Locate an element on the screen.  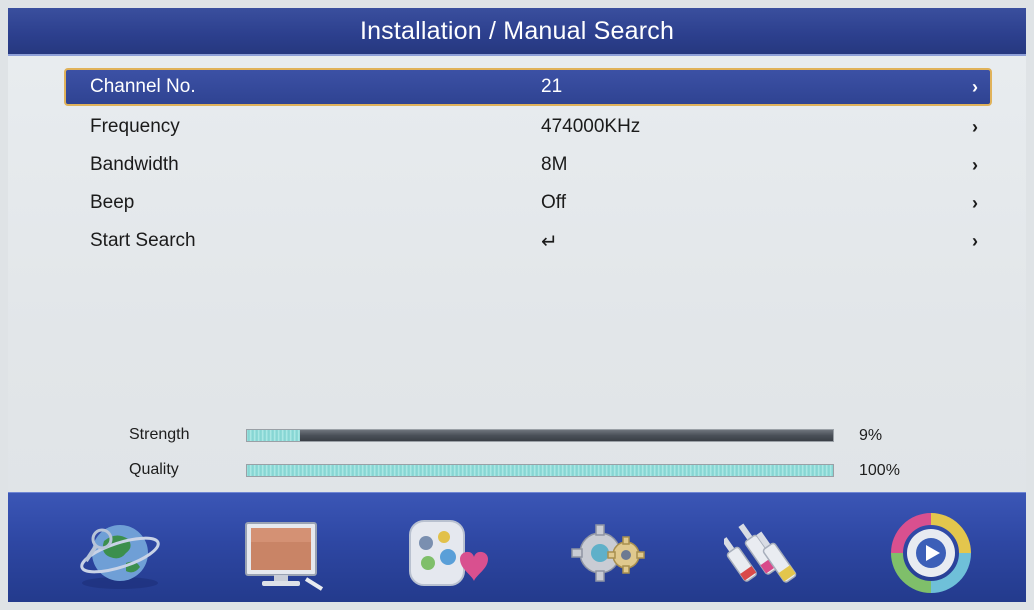
menu-item-label: Beep is located at coordinates (112, 202).